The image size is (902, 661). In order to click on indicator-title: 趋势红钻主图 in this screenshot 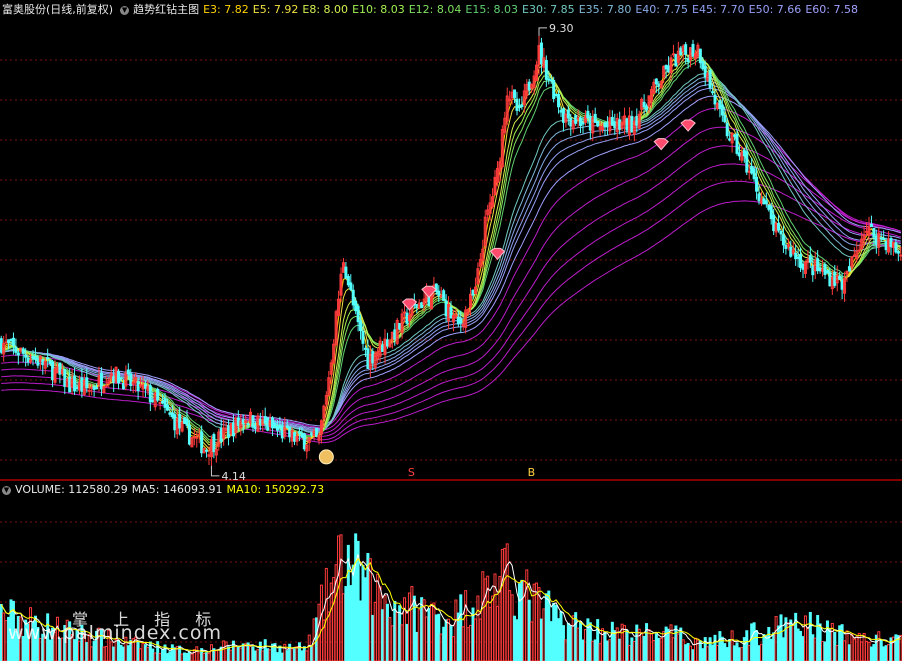, I will do `click(166, 9)`.